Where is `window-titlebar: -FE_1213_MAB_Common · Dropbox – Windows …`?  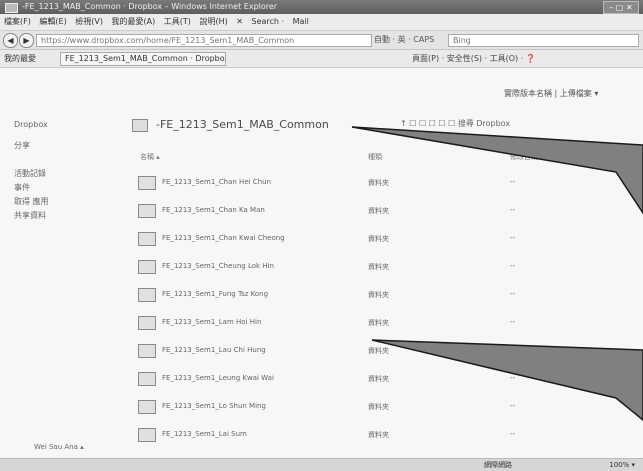 window-titlebar: -FE_1213_MAB_Common · Dropbox – Windows … is located at coordinates (321, 7).